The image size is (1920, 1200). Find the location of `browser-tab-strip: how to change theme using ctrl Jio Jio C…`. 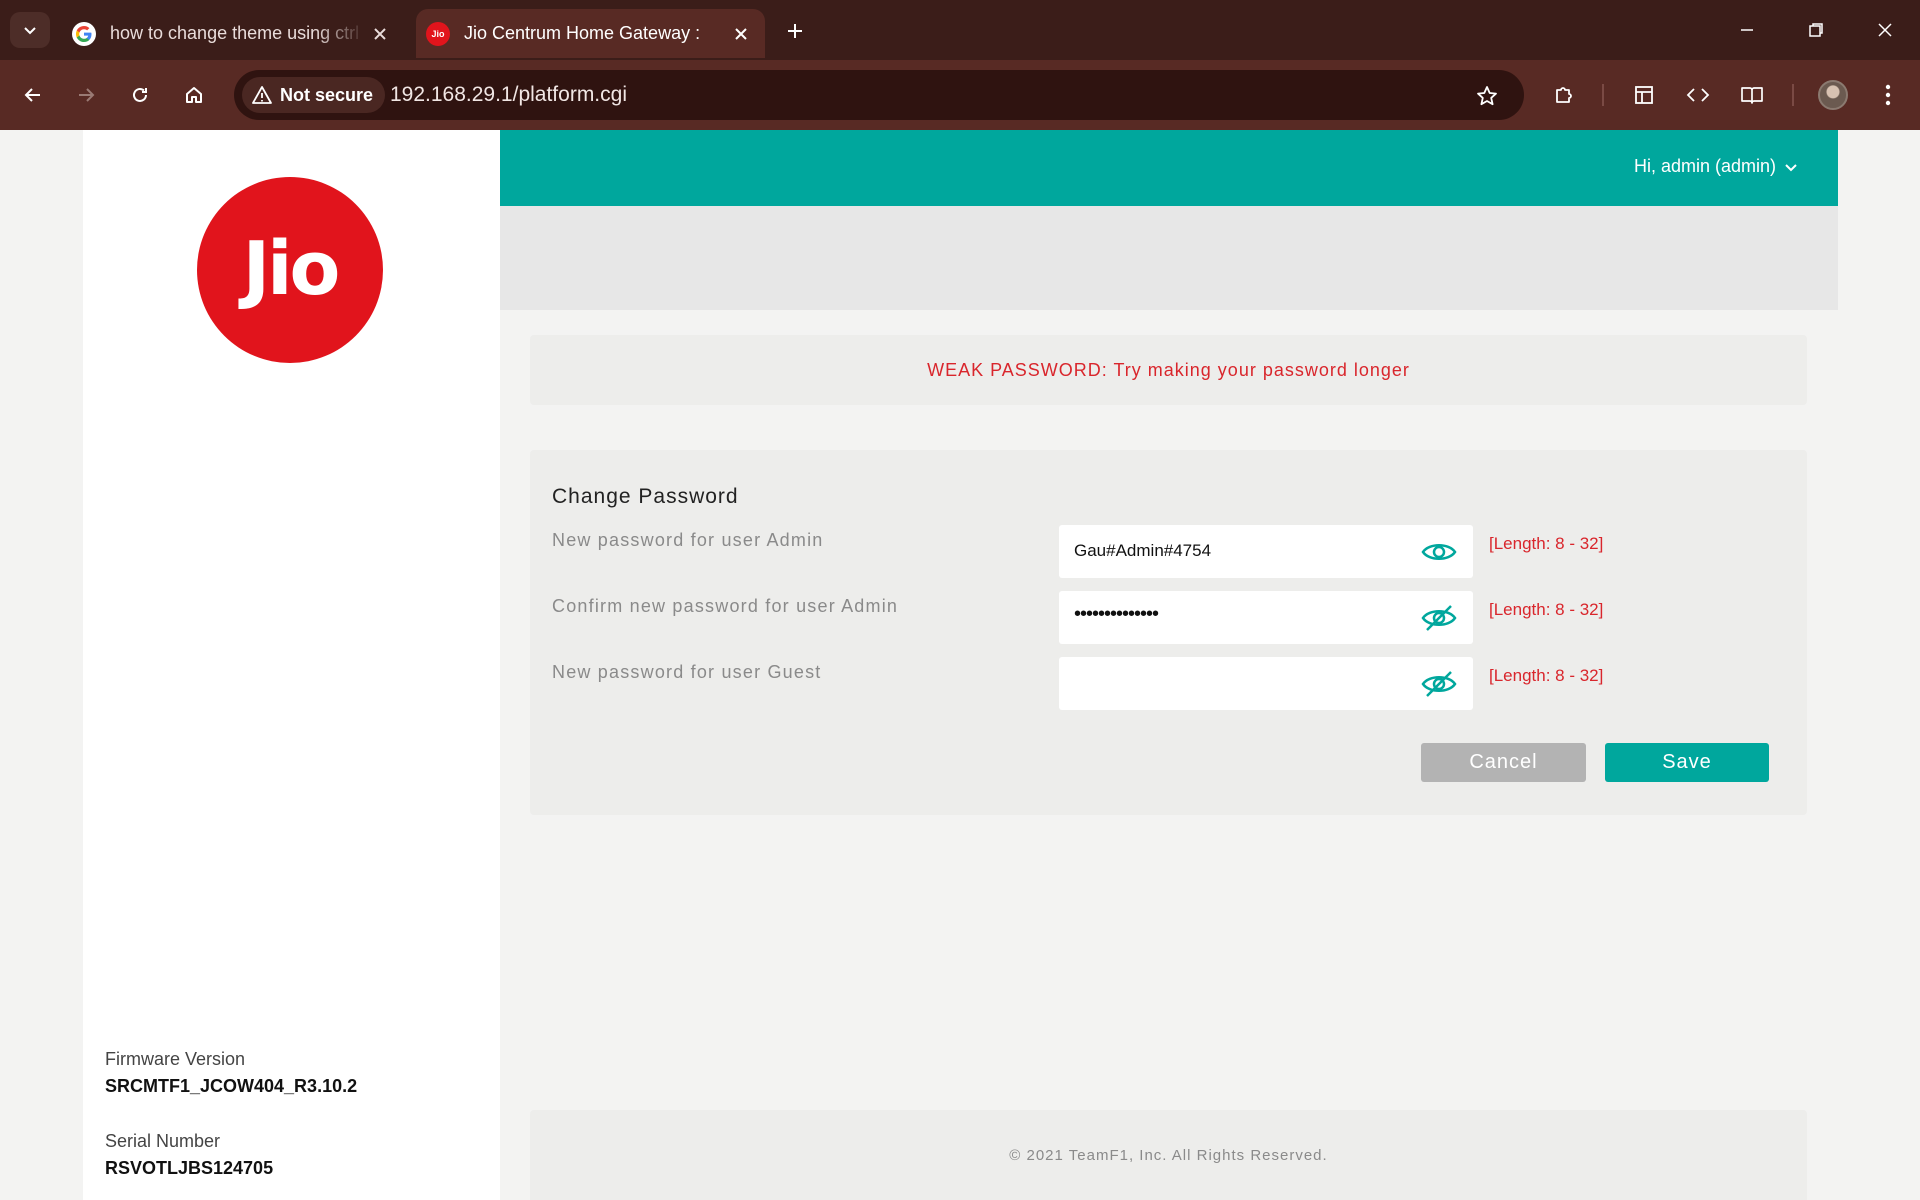

browser-tab-strip: how to change theme using ctrl Jio Jio C… is located at coordinates (960, 30).